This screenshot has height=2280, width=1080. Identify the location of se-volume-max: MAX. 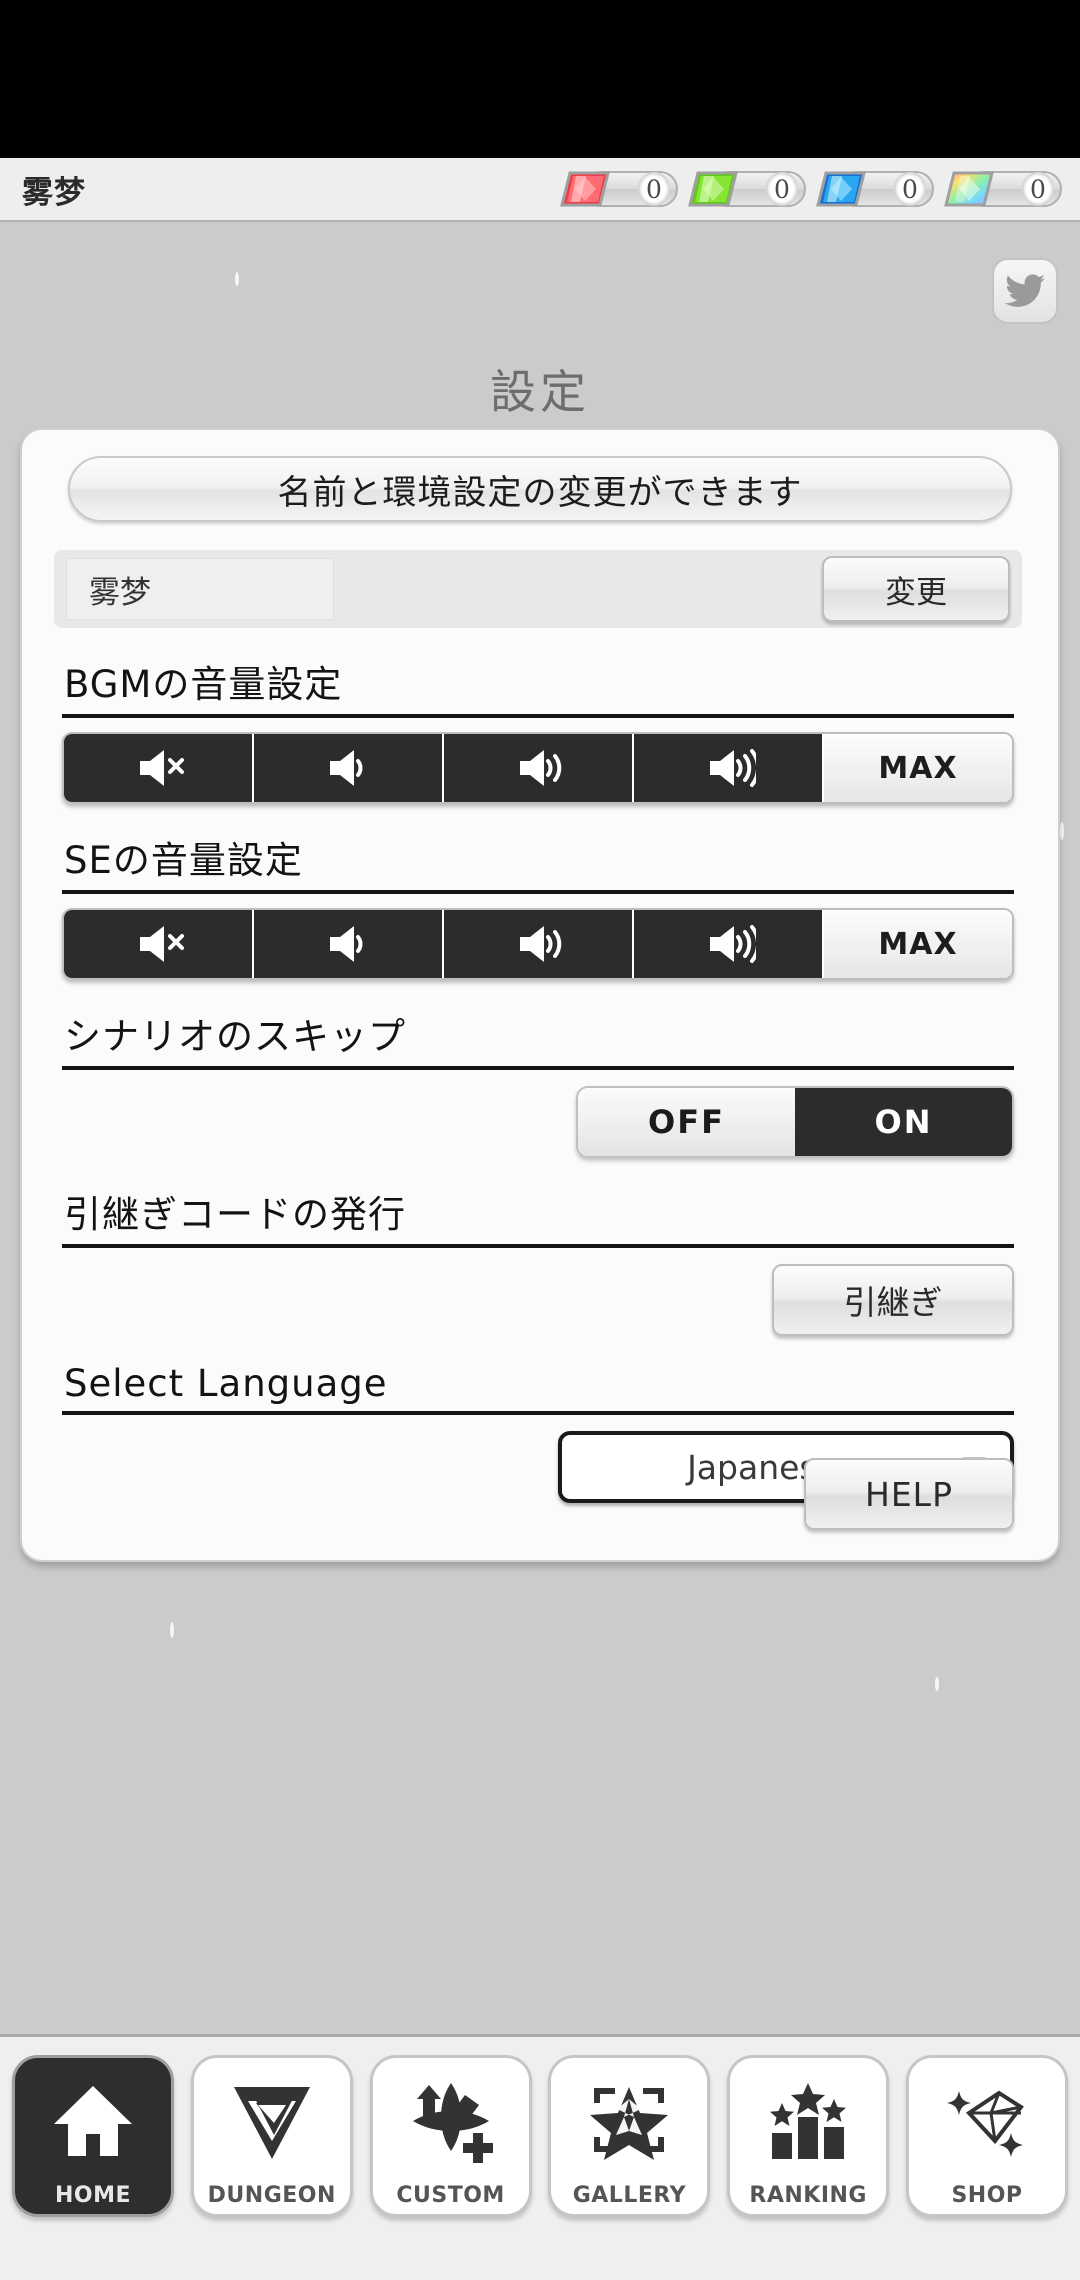
(918, 944).